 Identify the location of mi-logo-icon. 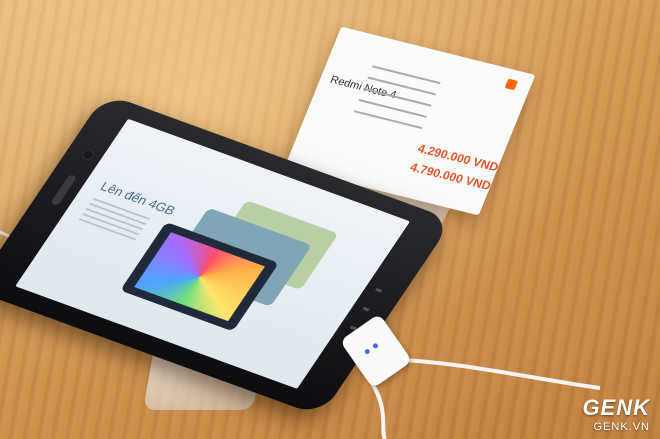
(511, 84).